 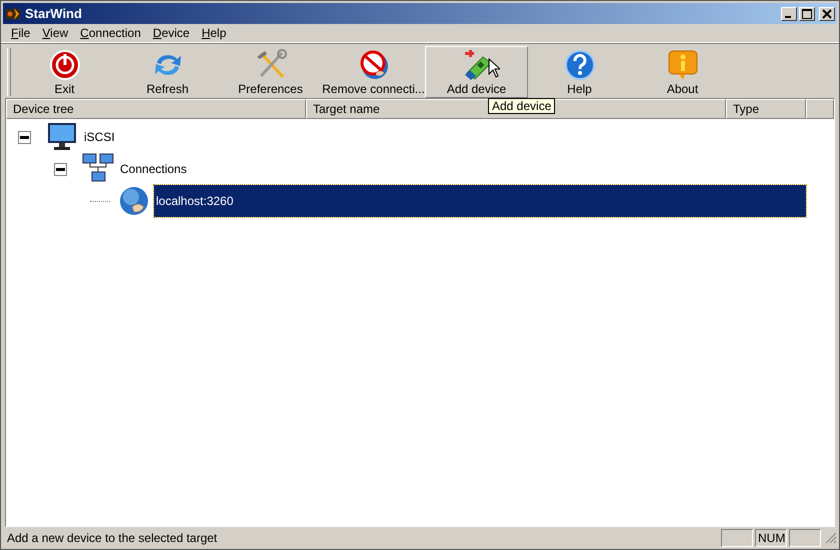 What do you see at coordinates (522, 106) in the screenshot?
I see `tooltip: Add device` at bounding box center [522, 106].